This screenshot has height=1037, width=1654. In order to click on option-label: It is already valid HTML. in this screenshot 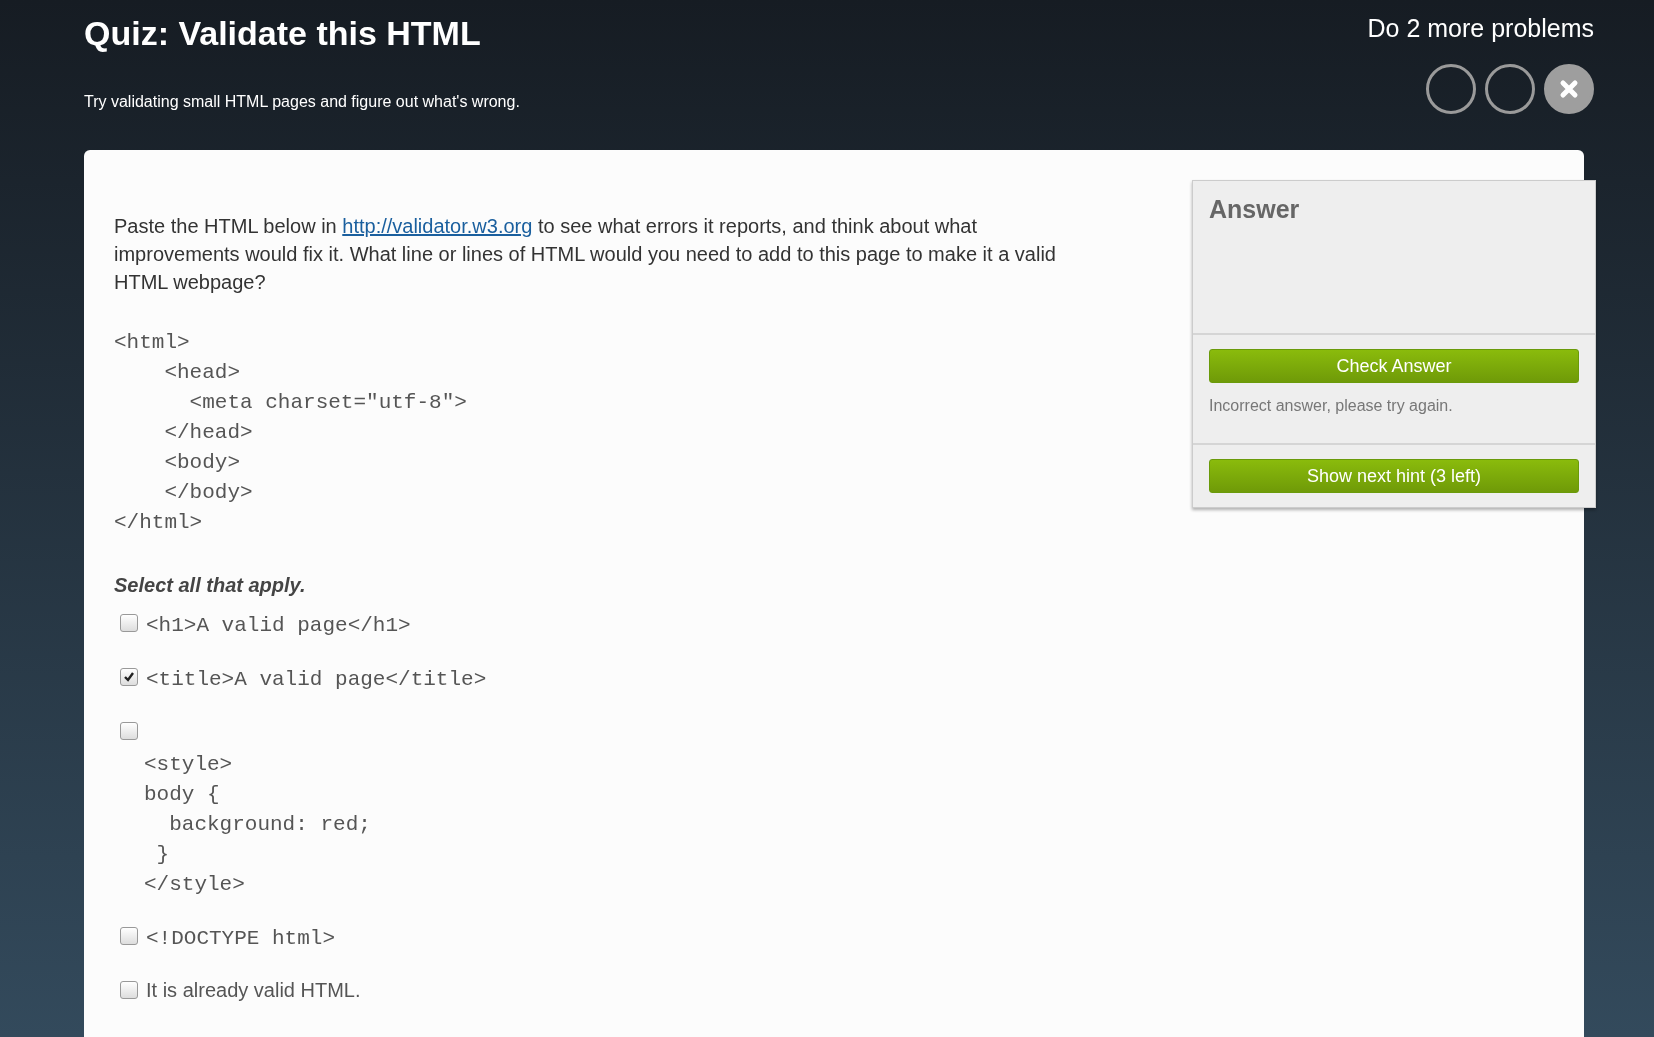, I will do `click(253, 990)`.